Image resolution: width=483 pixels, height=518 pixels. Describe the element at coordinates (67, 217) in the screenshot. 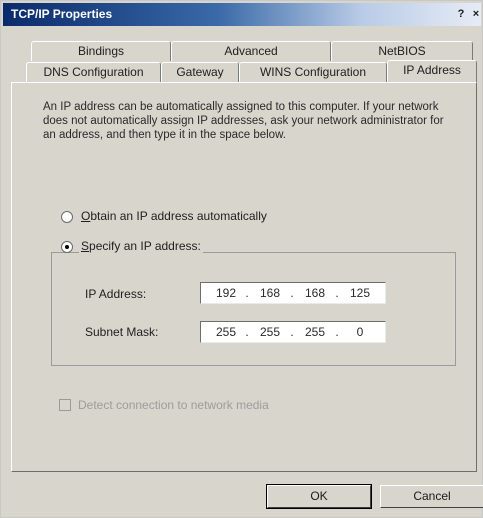

I see `obtain-ip-radio` at that location.